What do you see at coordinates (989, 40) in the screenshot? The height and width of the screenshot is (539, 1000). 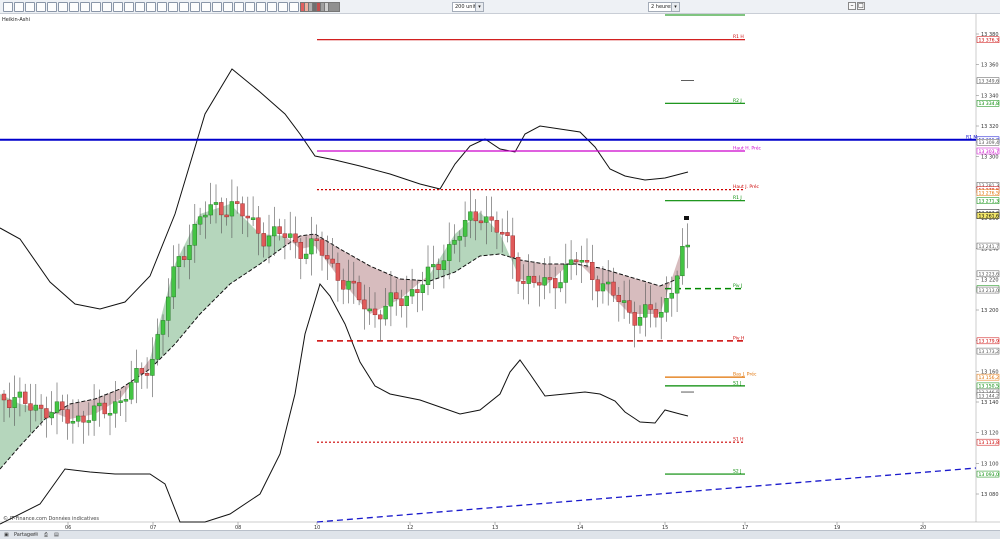 I see `price-box-label: 13 376,3` at bounding box center [989, 40].